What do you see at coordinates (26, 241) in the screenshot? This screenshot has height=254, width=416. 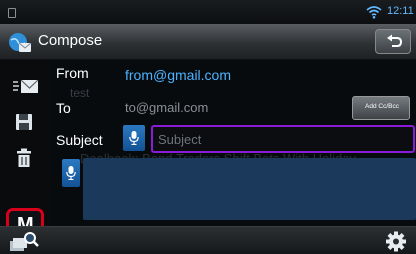 I see `search-browse-icon` at bounding box center [26, 241].